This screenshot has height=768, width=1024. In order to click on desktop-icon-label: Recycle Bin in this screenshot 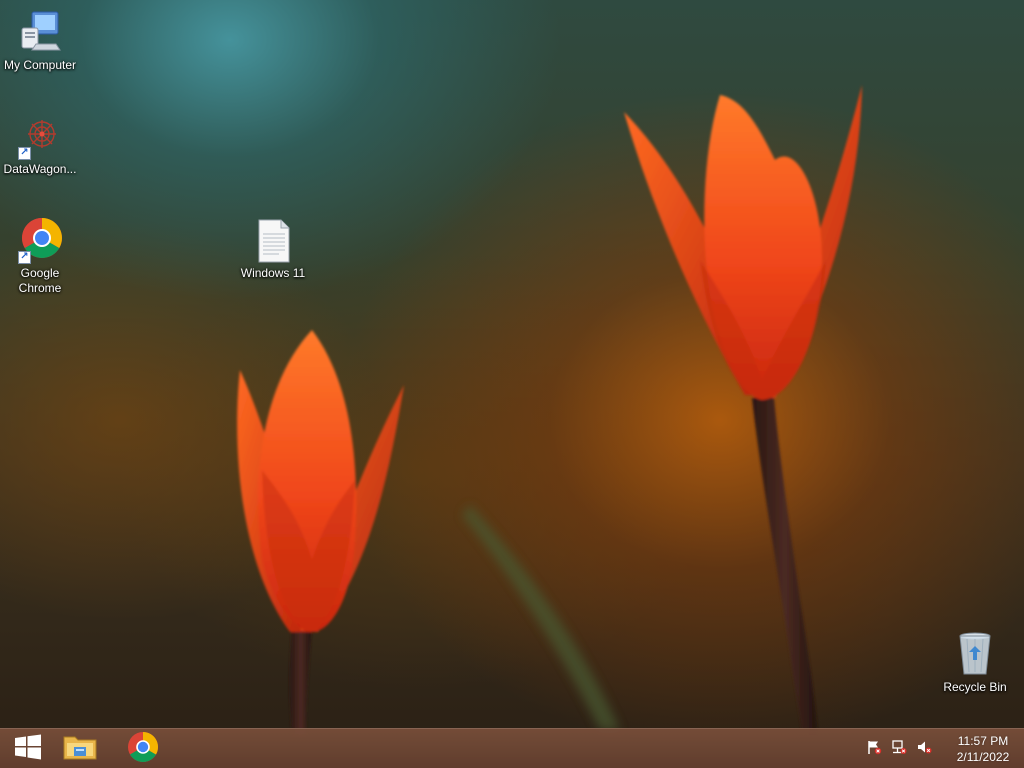, I will do `click(975, 687)`.